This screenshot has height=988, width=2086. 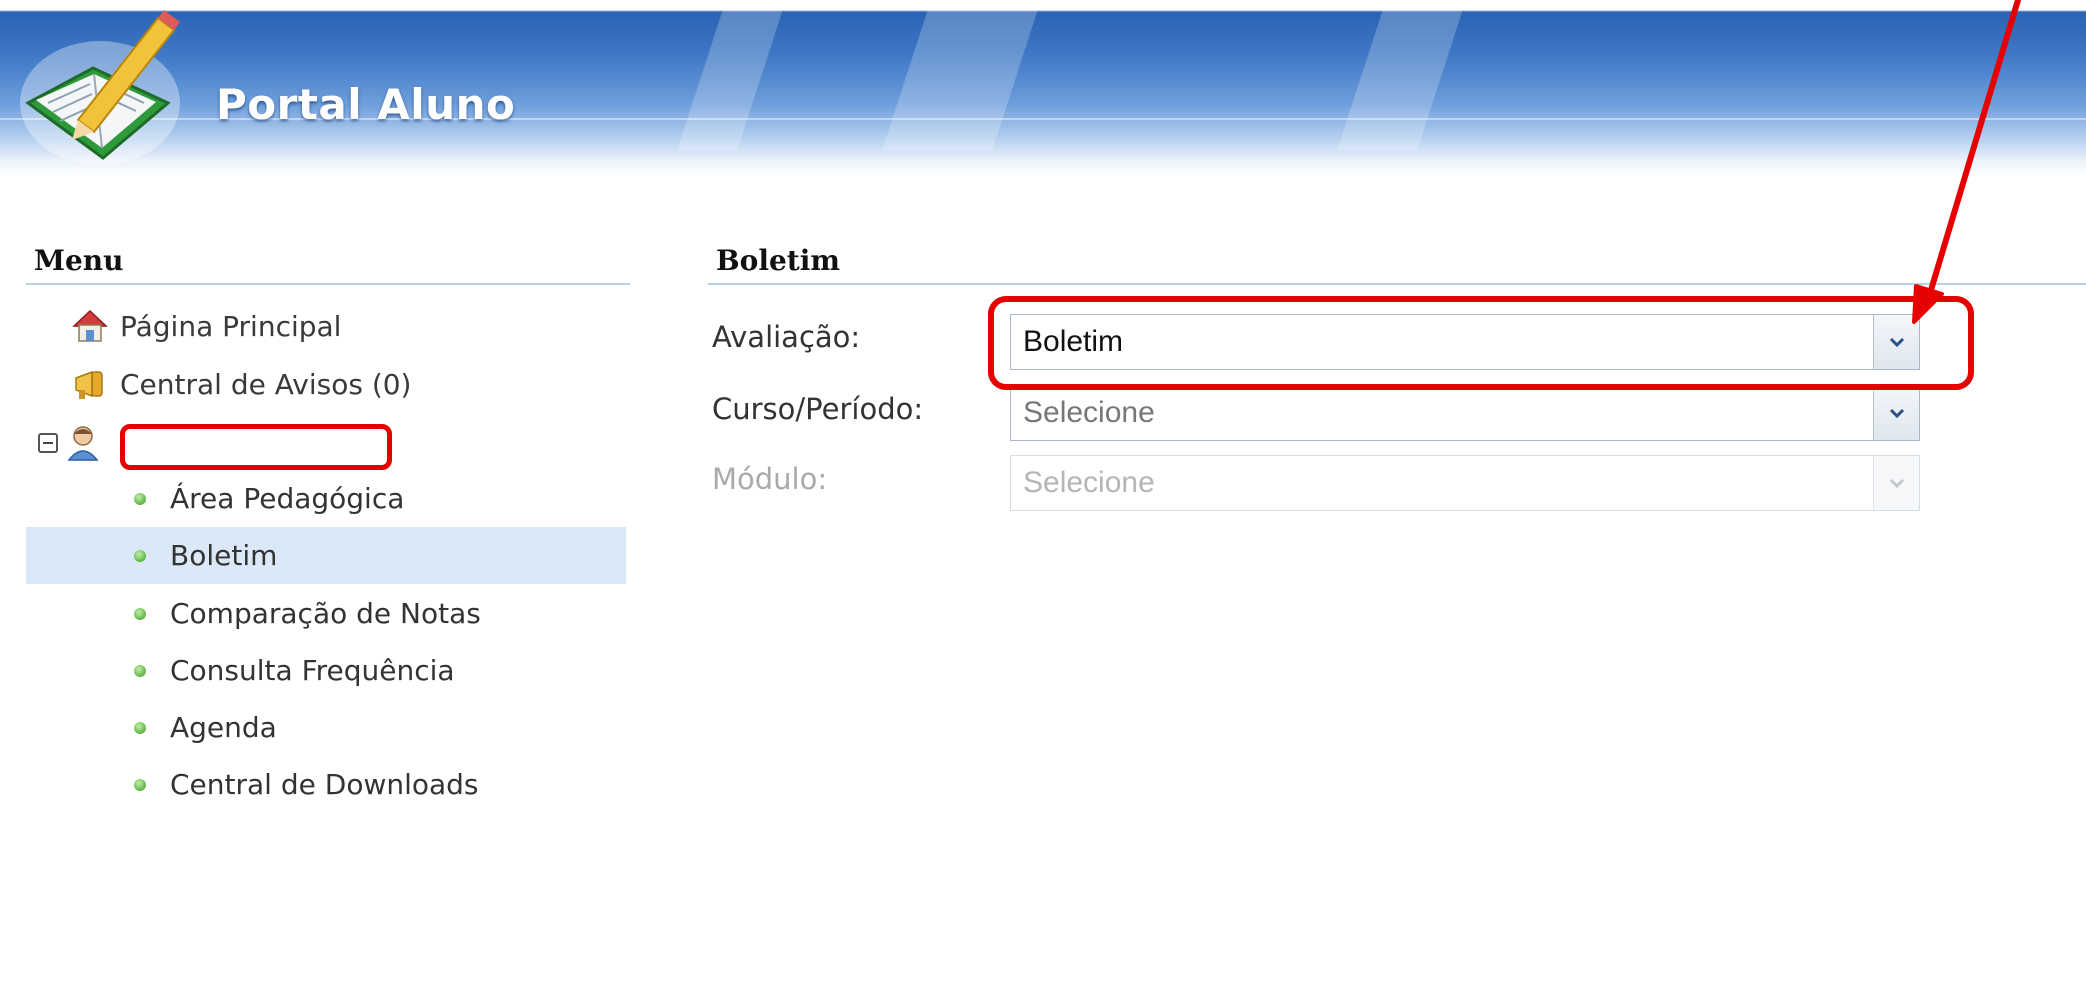 I want to click on sidebar-item-central-downloads: Central de Downloads, so click(x=326, y=784).